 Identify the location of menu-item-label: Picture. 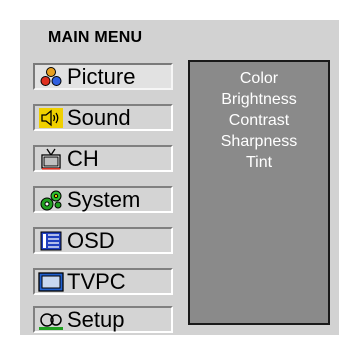
(101, 76).